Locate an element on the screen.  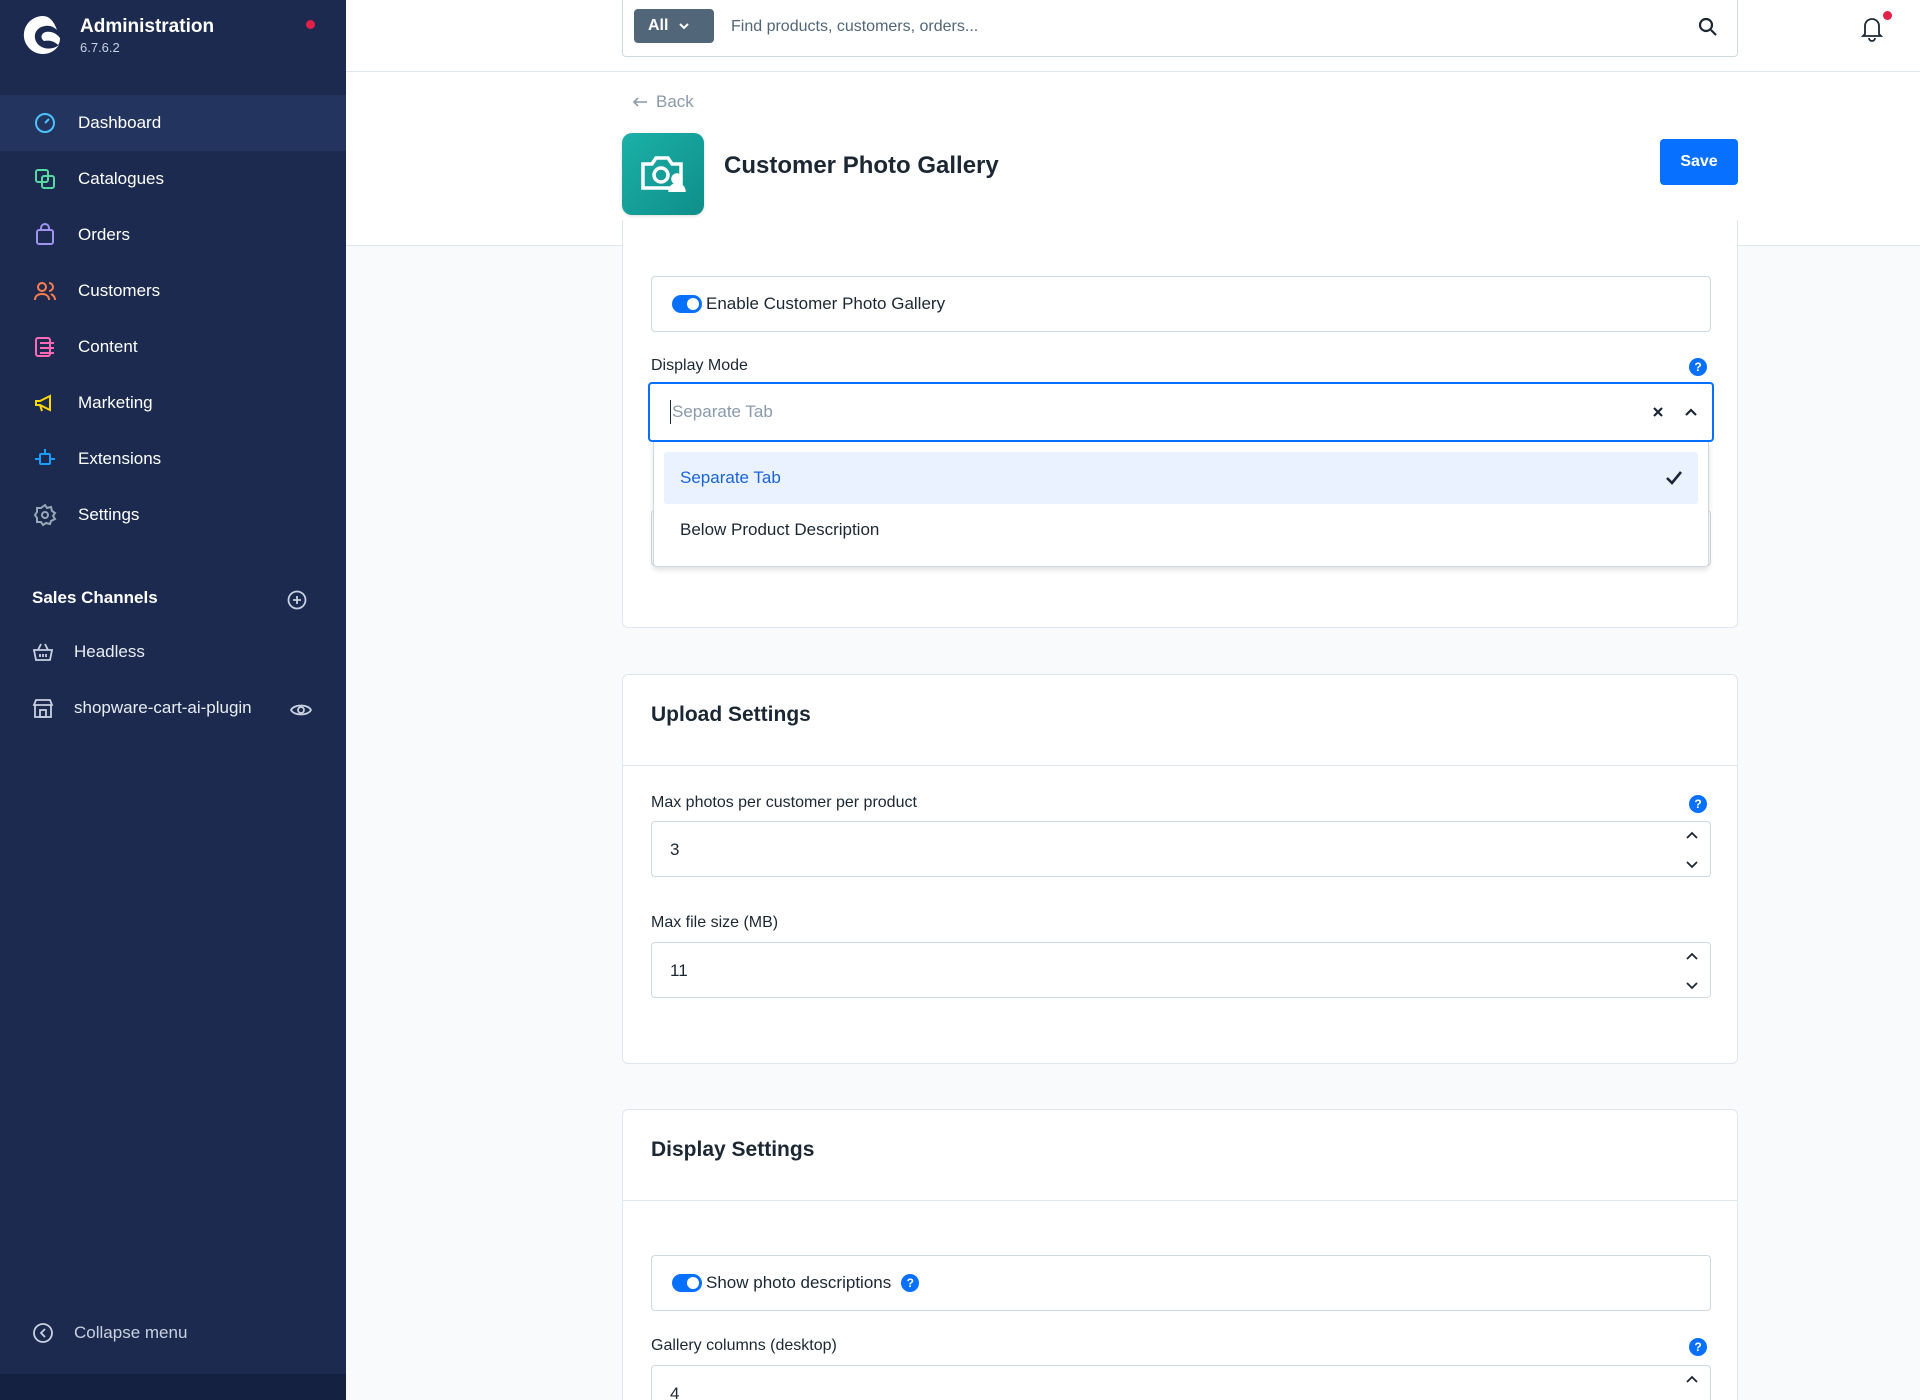
orders-icon is located at coordinates (45, 235).